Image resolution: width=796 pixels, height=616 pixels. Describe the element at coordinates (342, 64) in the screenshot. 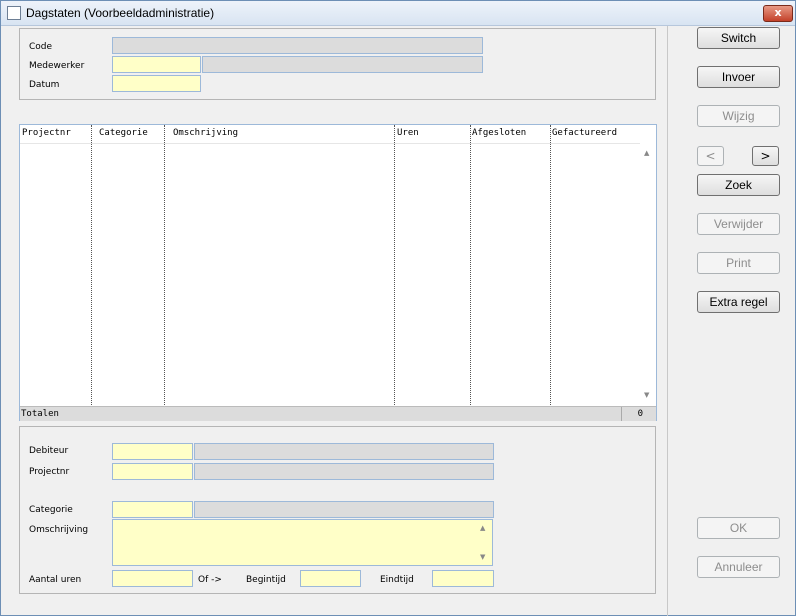

I see `medewerker-name-field` at that location.